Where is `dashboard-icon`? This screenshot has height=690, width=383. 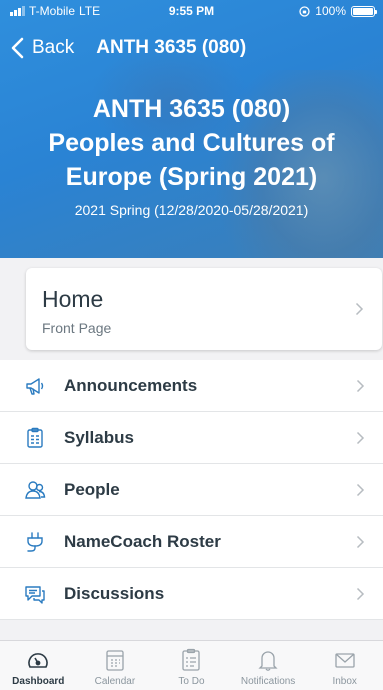 dashboard-icon is located at coordinates (38, 660).